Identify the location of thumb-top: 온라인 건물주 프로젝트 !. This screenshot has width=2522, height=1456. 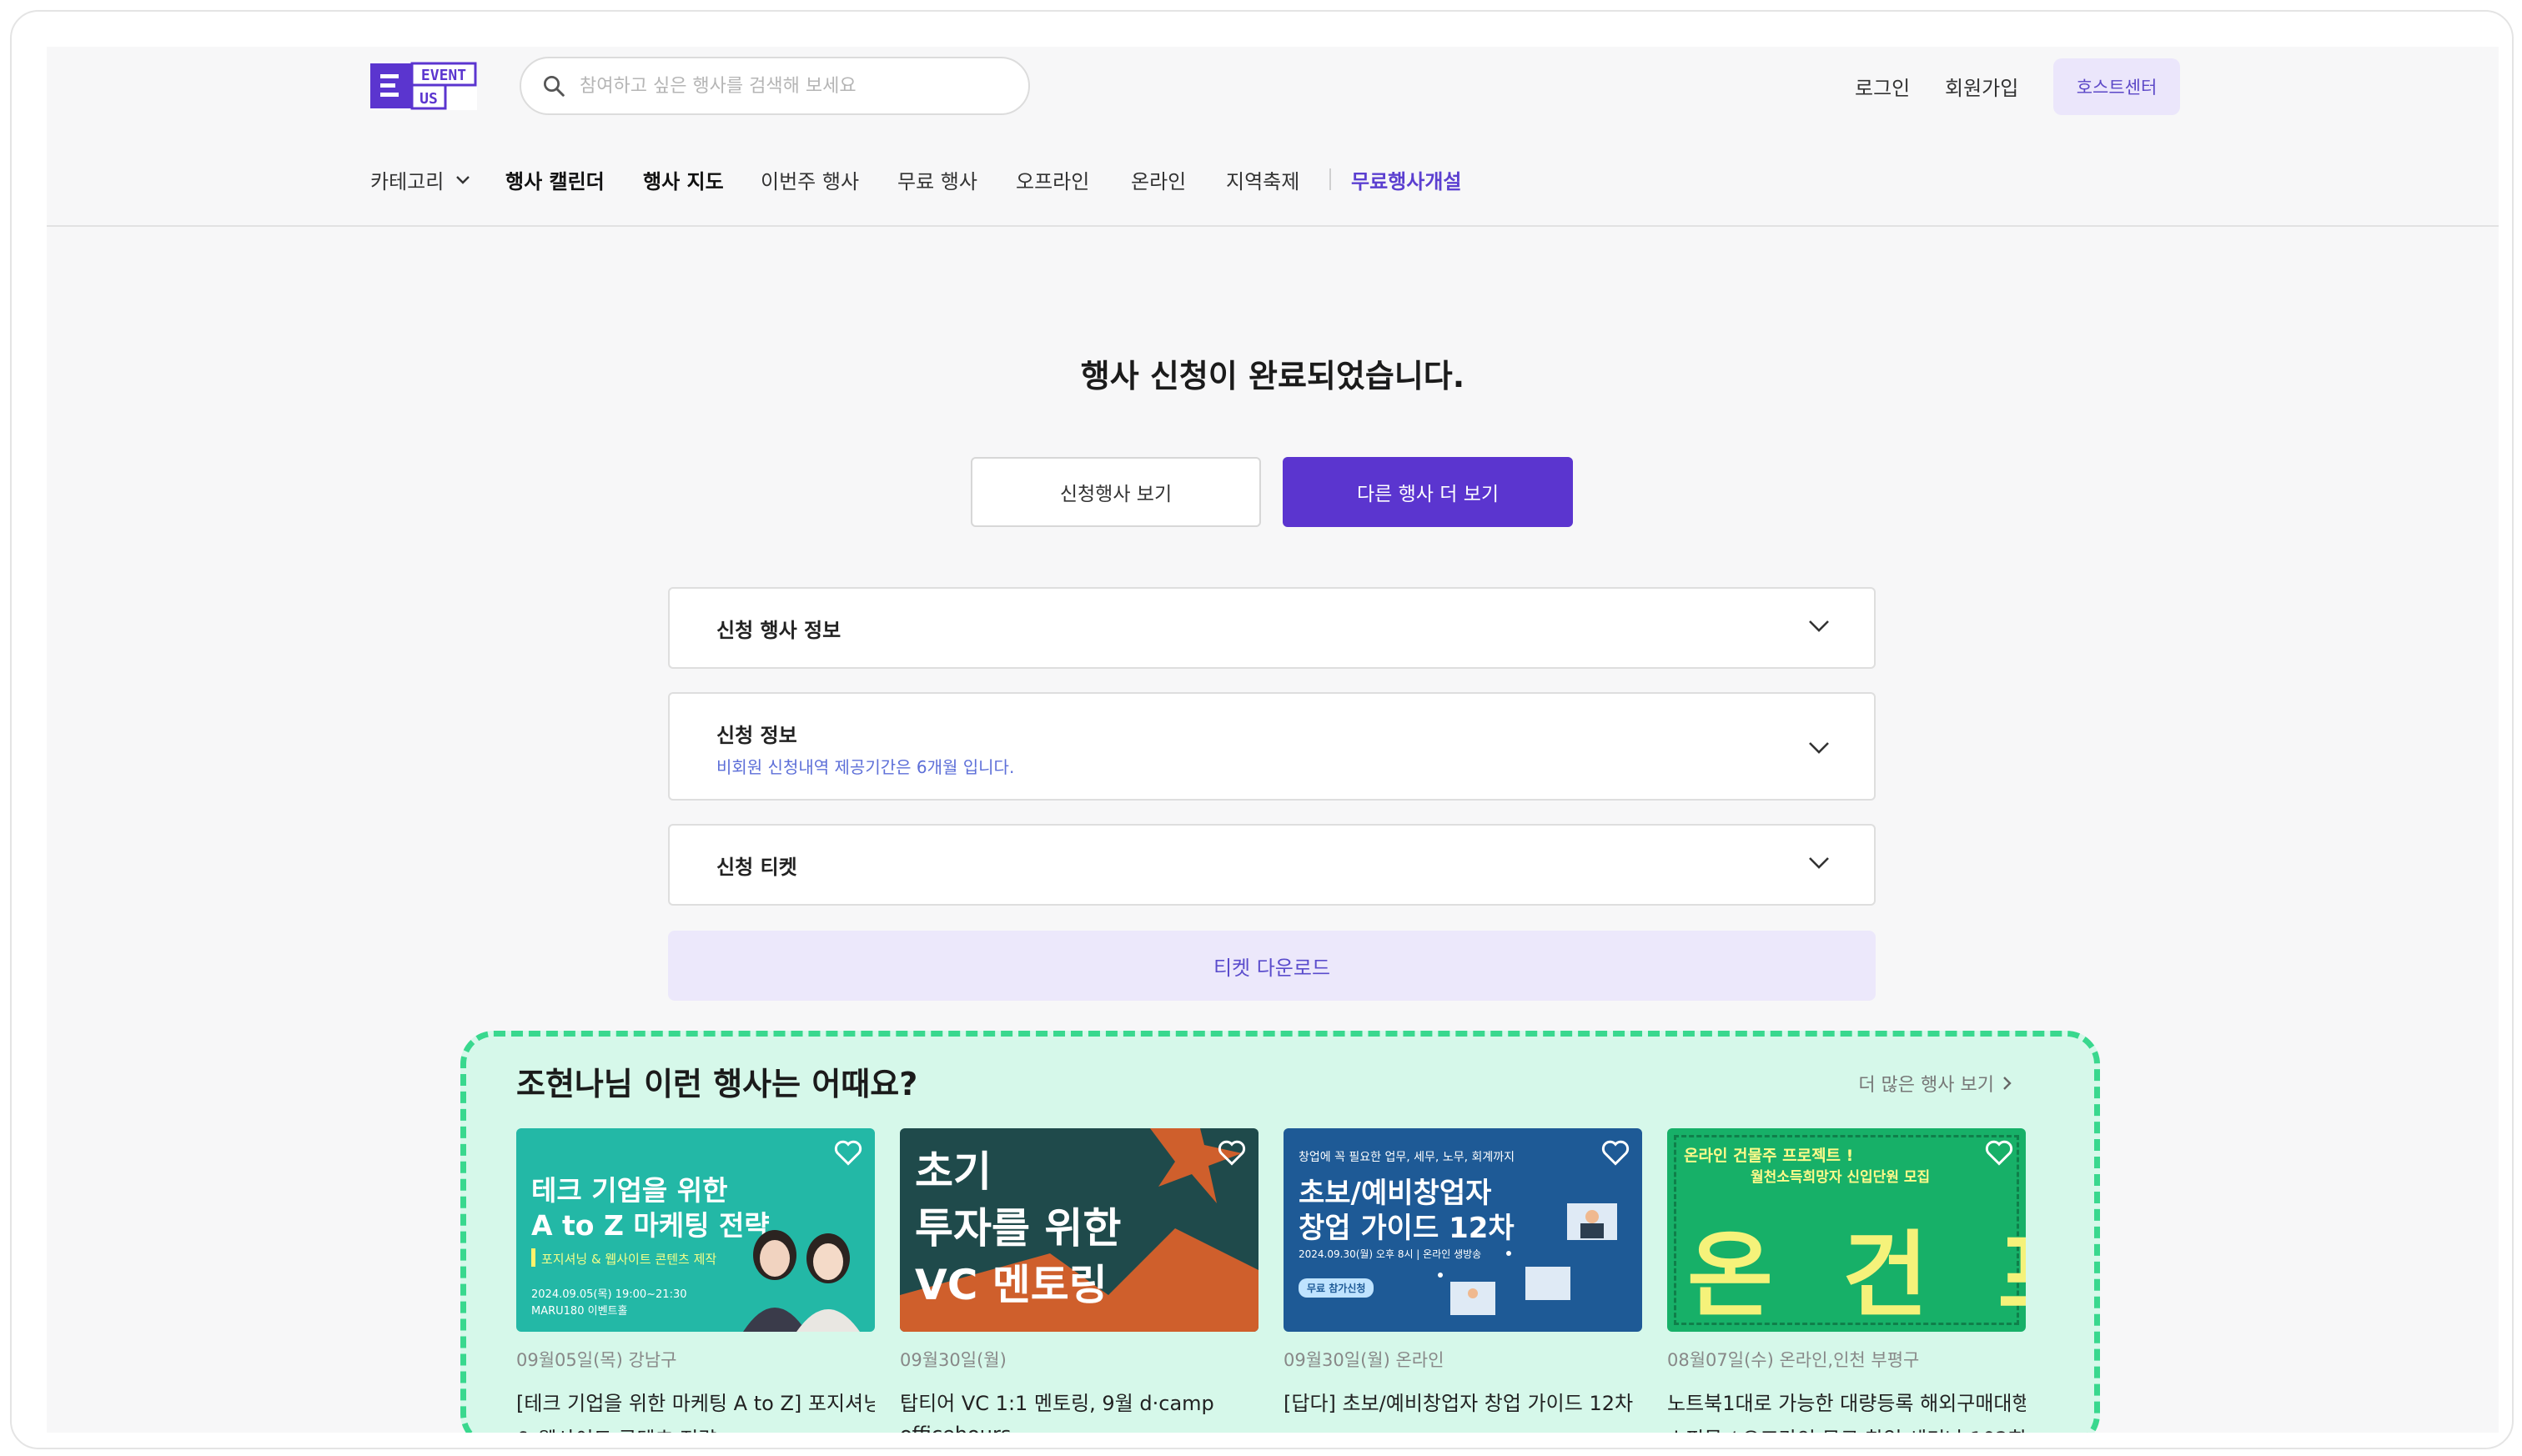
(1769, 1156).